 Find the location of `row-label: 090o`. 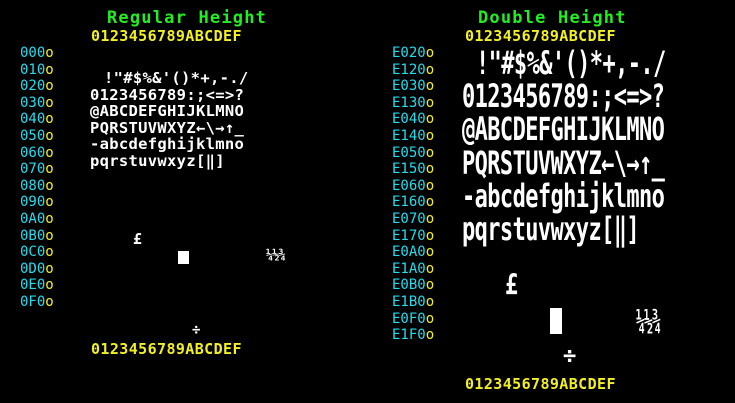

row-label: 090o is located at coordinates (37, 202).